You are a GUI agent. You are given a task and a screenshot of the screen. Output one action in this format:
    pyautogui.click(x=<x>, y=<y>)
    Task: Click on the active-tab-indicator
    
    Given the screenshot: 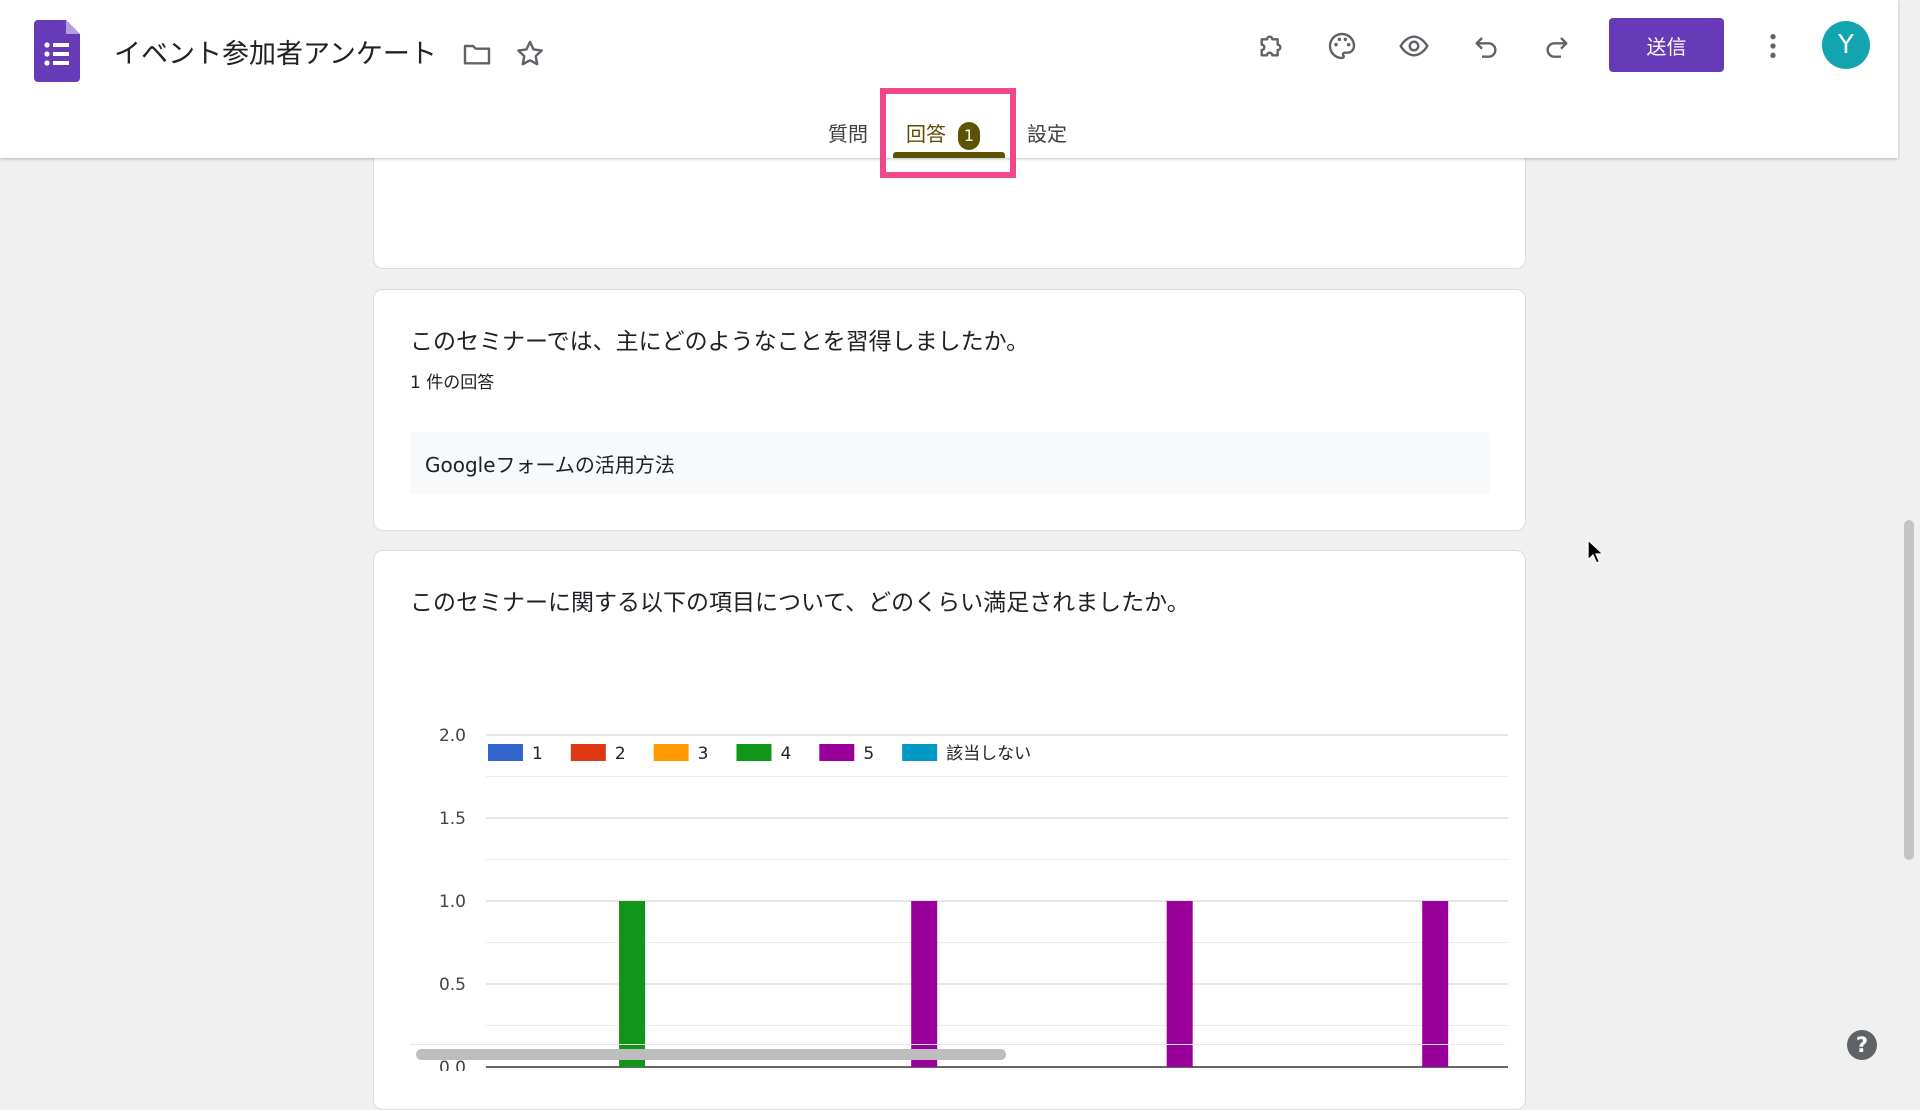 What is the action you would take?
    pyautogui.click(x=949, y=155)
    